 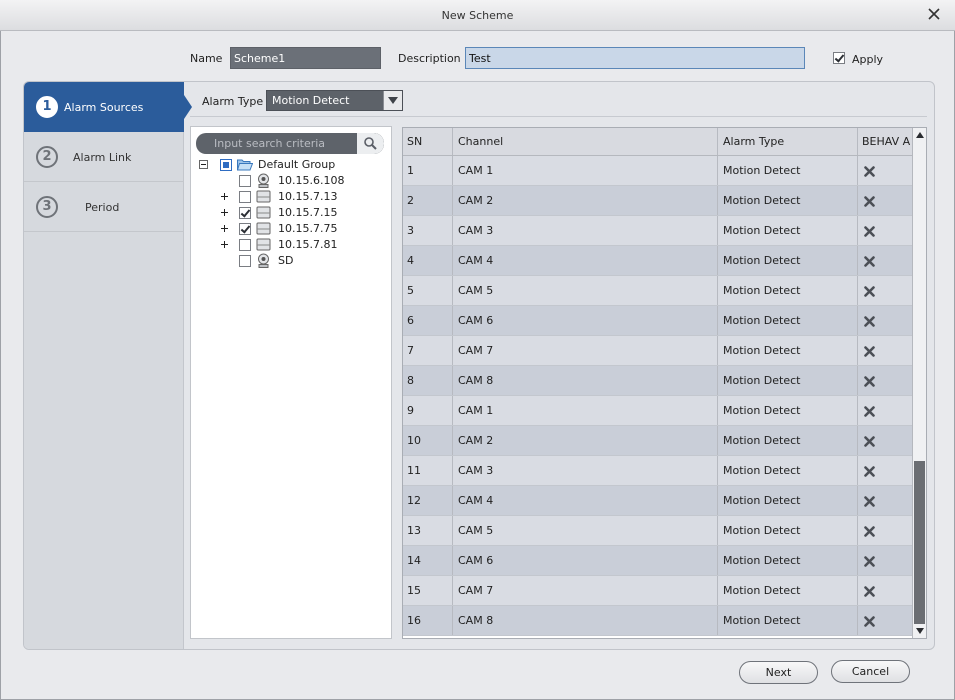 What do you see at coordinates (778, 672) in the screenshot?
I see `next-button: Next` at bounding box center [778, 672].